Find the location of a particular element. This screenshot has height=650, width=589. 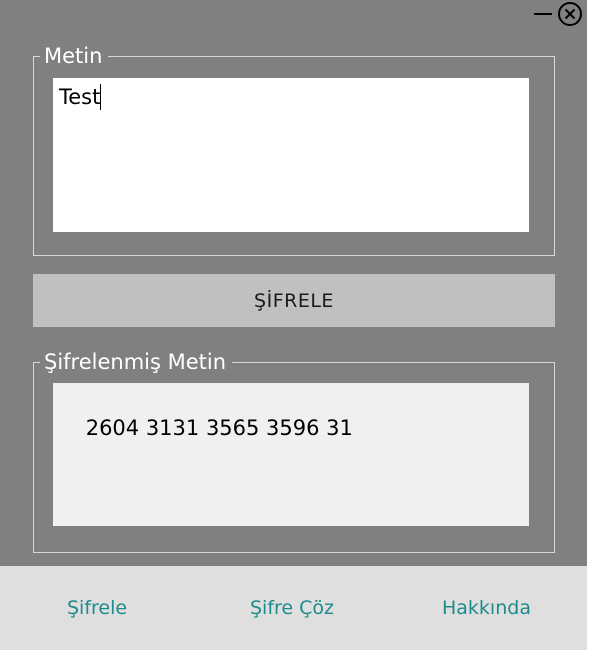

minimize-button is located at coordinates (543, 13).